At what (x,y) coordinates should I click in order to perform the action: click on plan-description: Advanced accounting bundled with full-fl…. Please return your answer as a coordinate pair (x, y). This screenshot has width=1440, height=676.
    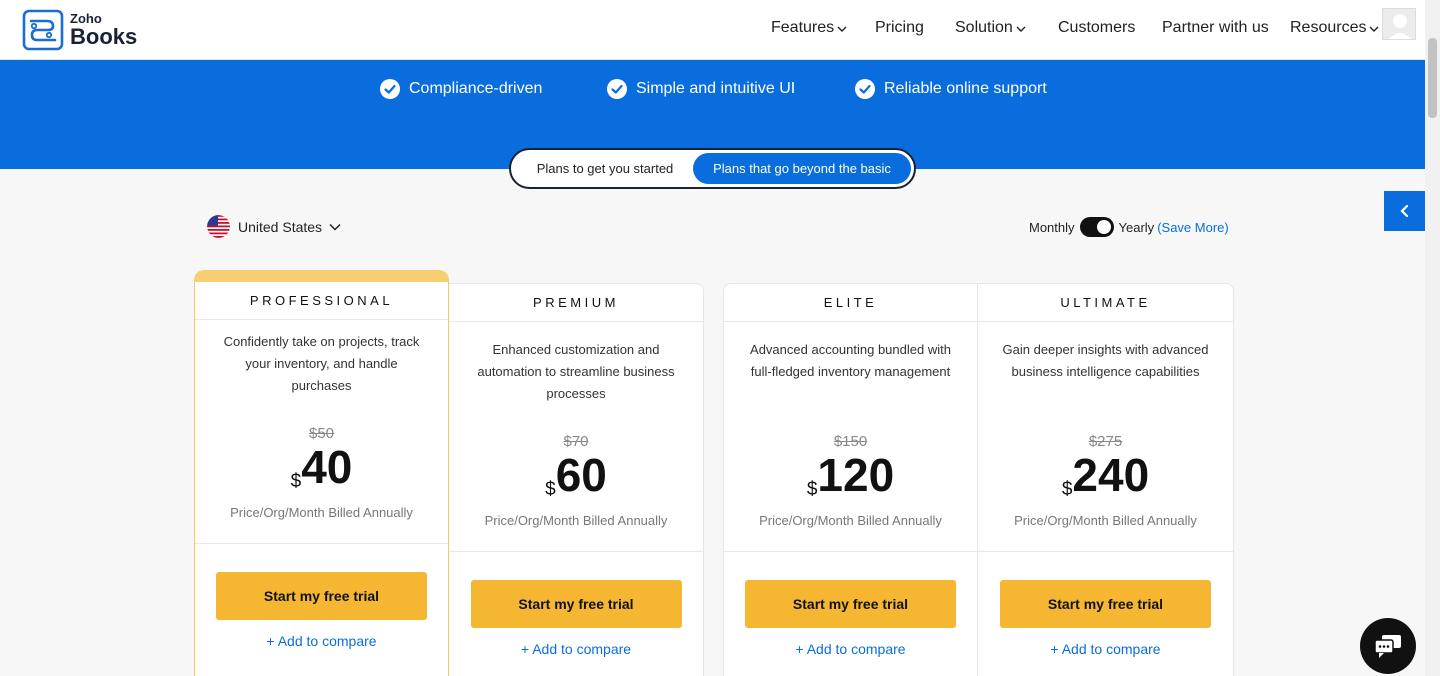
    Looking at the image, I should click on (850, 360).